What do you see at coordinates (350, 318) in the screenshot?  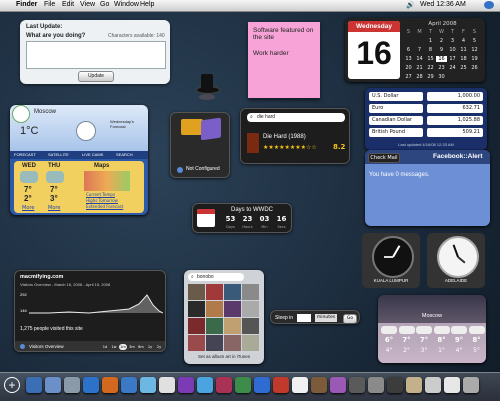 I see `sleep-go-button: Go` at bounding box center [350, 318].